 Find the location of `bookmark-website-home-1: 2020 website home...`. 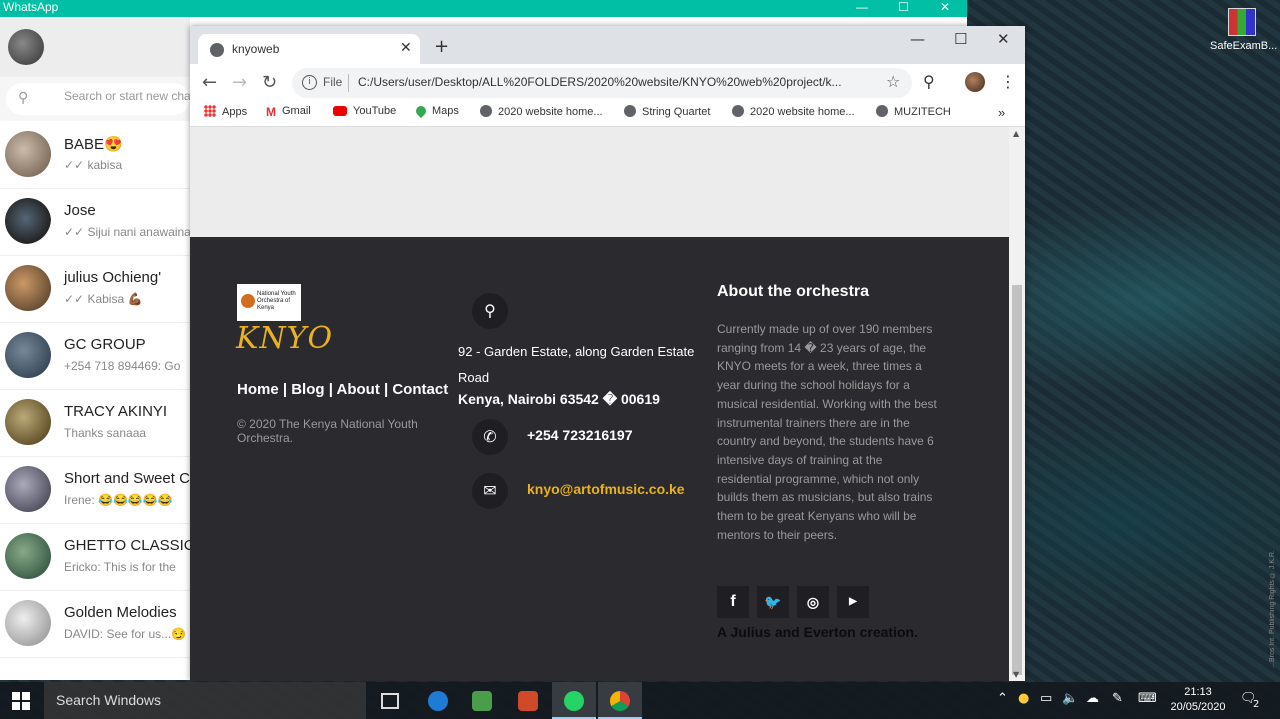

bookmark-website-home-1: 2020 website home... is located at coordinates (541, 111).